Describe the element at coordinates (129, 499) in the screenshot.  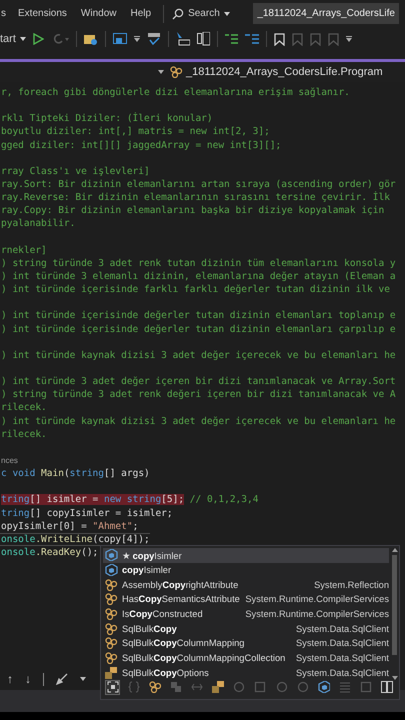
I see `code-line: tring[] isimler = new string[5]; // 0,1,2,3,4` at that location.